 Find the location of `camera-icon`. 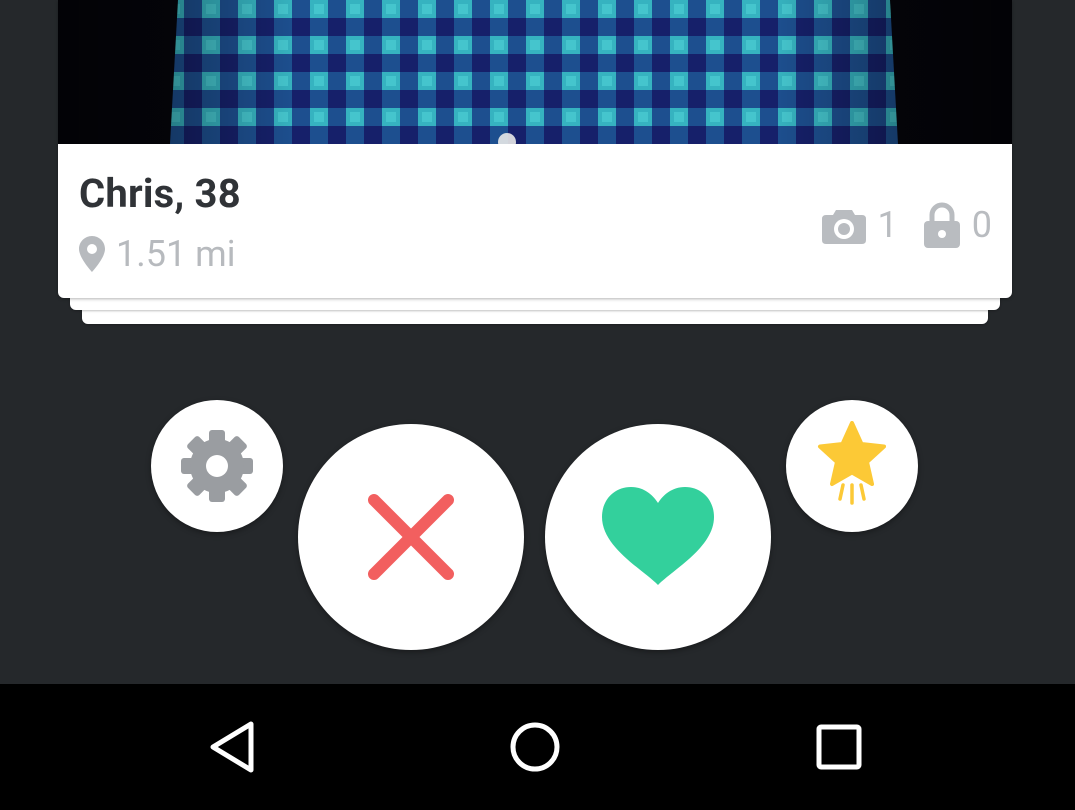

camera-icon is located at coordinates (843, 227).